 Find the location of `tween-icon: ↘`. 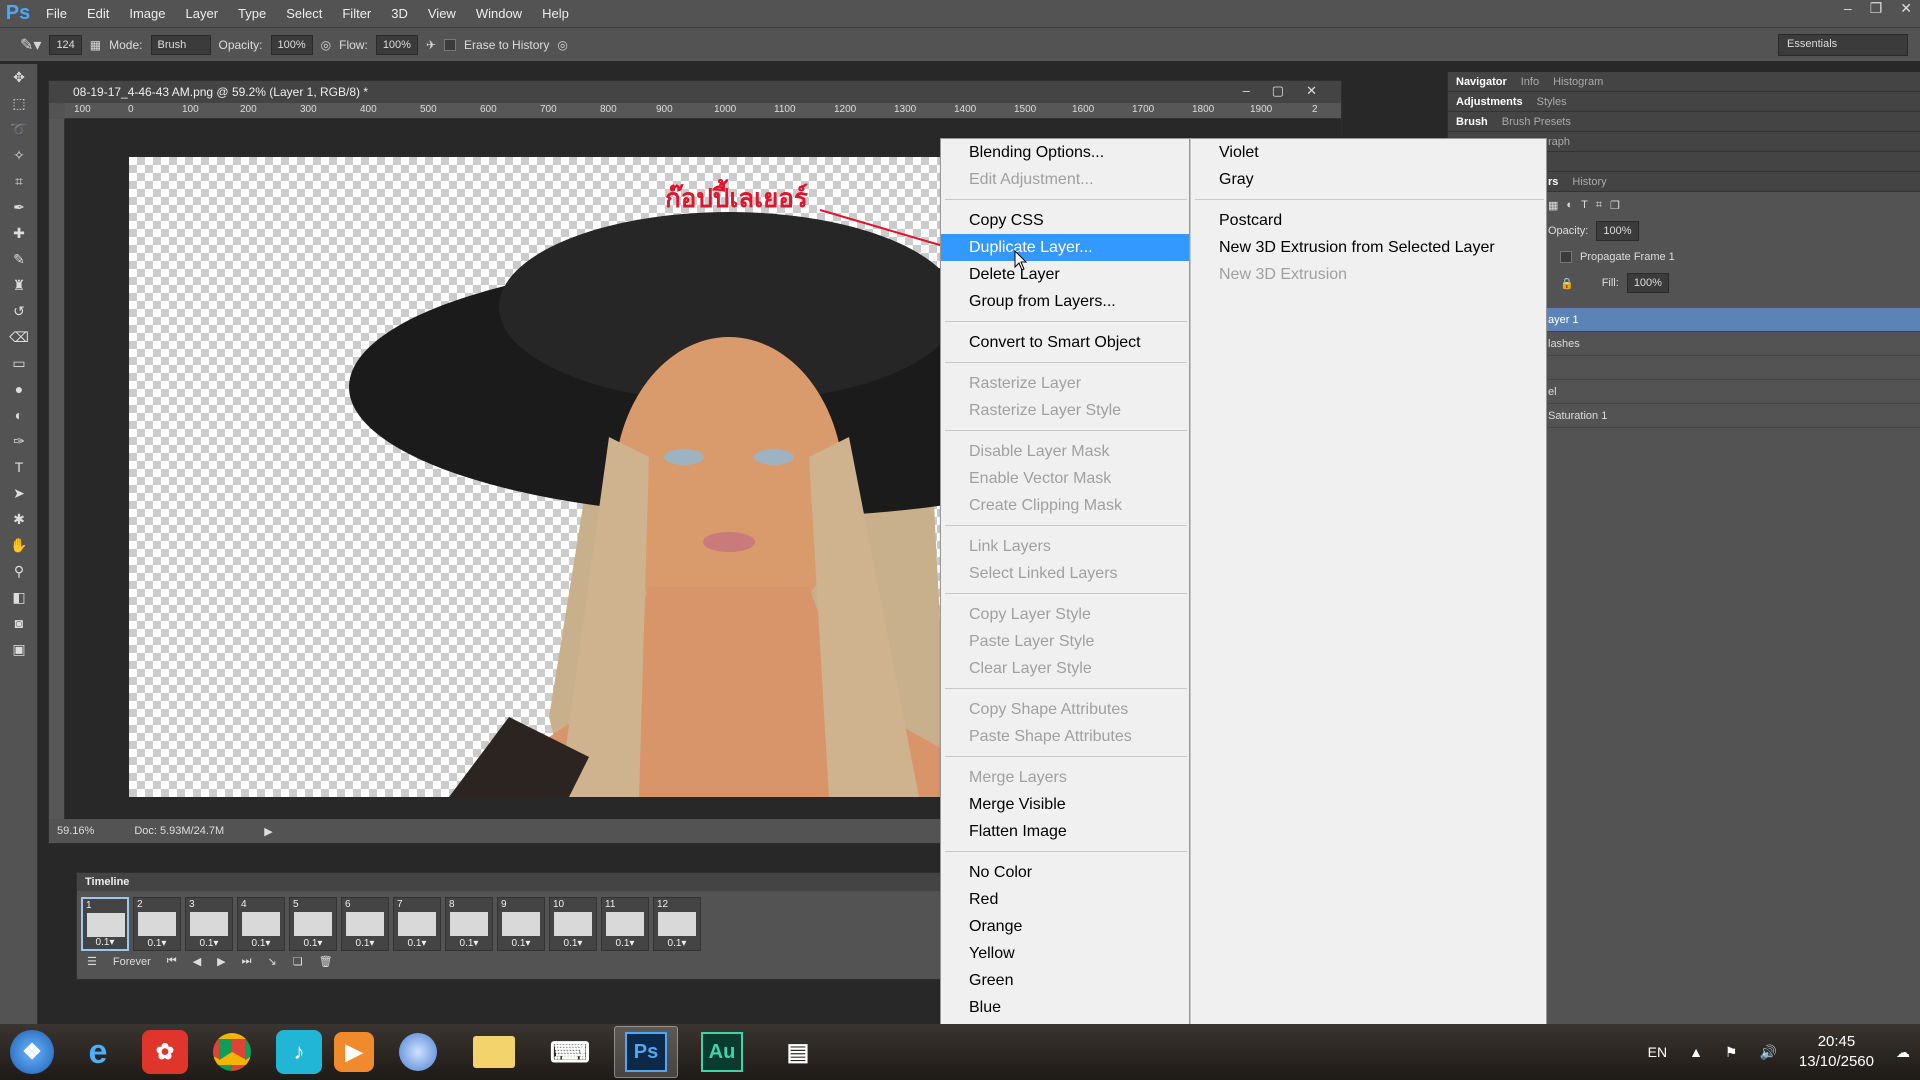

tween-icon: ↘ is located at coordinates (272, 961).